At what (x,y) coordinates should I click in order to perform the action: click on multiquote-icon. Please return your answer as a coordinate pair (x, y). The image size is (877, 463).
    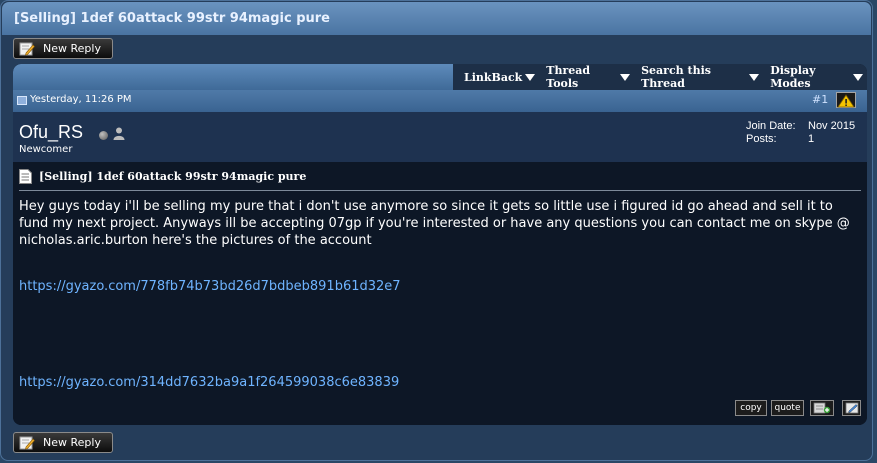
    Looking at the image, I should click on (822, 408).